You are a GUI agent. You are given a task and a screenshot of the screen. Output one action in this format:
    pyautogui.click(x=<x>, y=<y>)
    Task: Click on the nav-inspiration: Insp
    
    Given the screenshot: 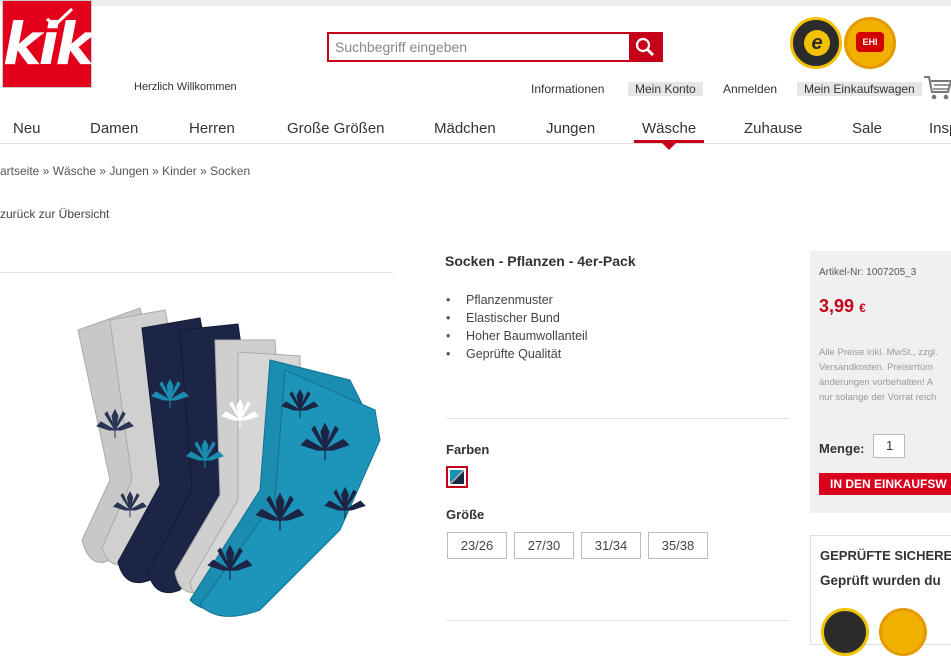 What is the action you would take?
    pyautogui.click(x=940, y=128)
    